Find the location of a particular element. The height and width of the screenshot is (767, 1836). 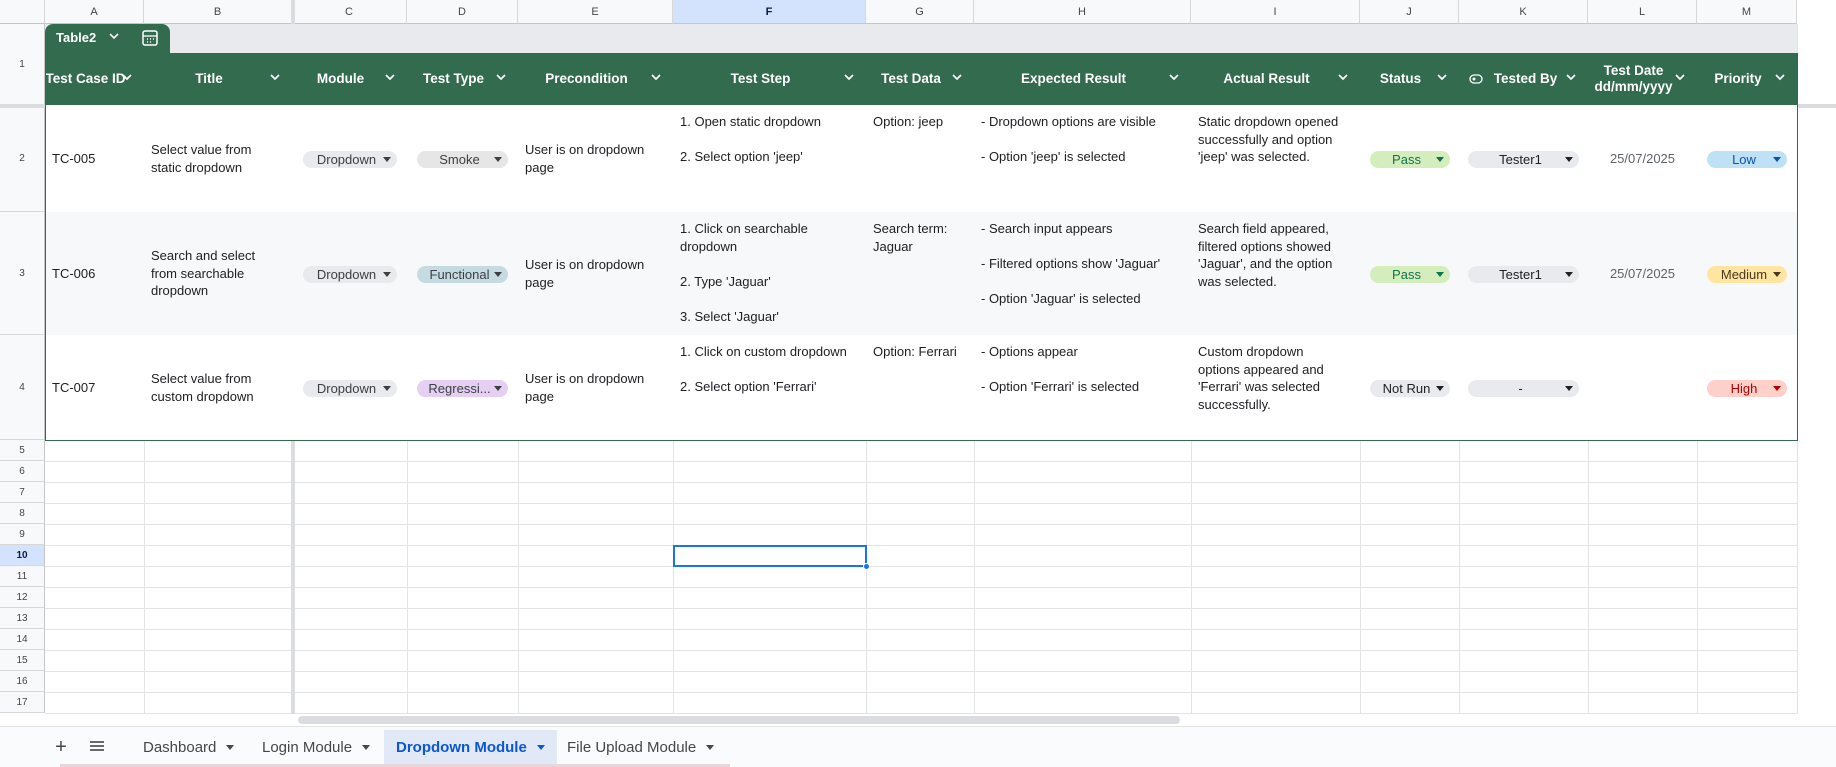

test-type-chip: Smoke is located at coordinates (462, 159).